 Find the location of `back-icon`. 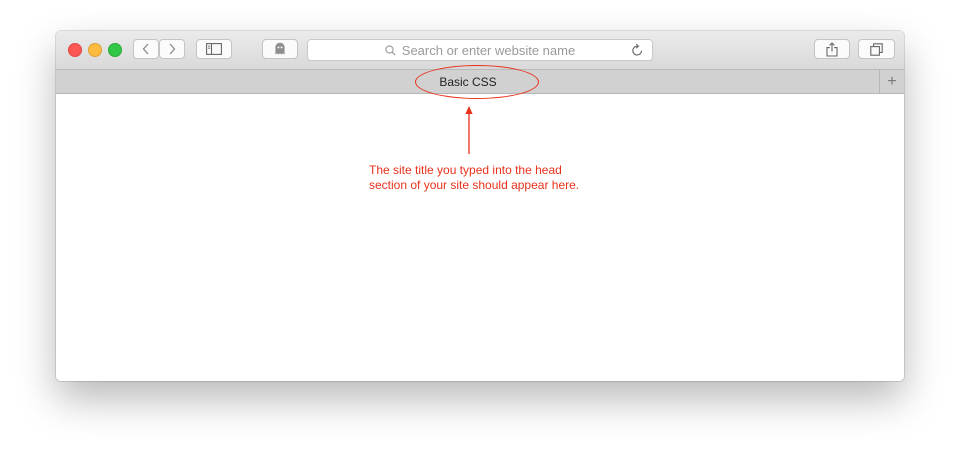

back-icon is located at coordinates (145, 49).